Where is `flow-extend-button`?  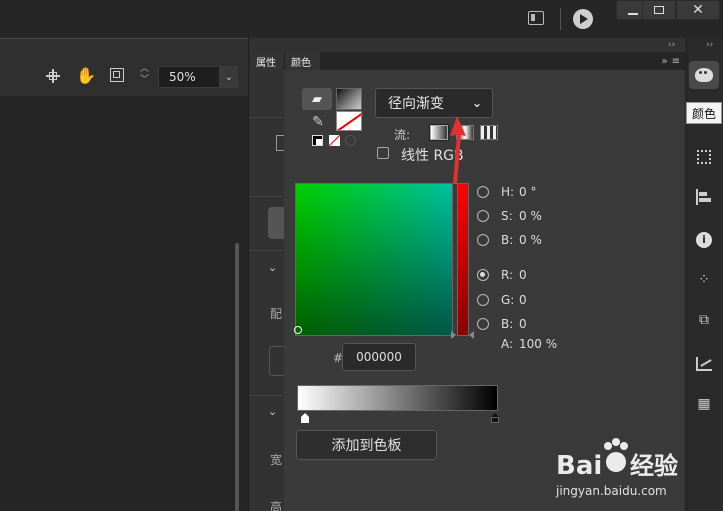
flow-extend-button is located at coordinates (439, 132).